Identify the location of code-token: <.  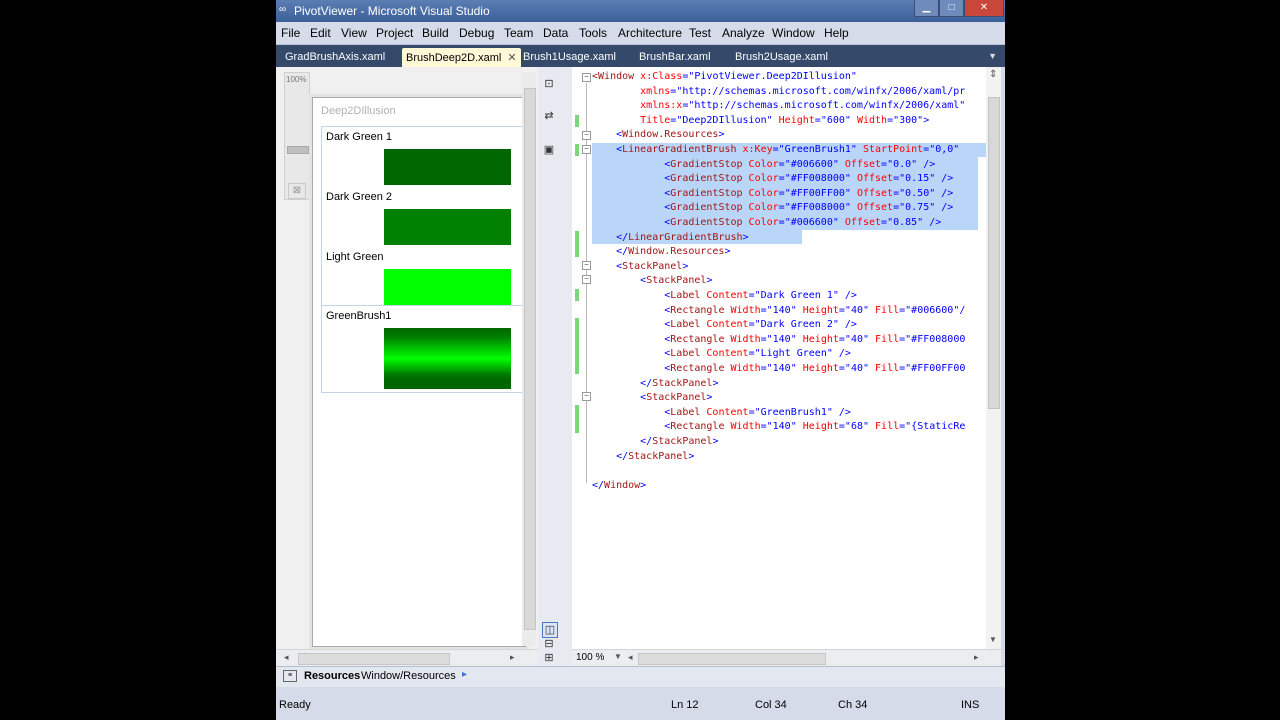
(631, 208).